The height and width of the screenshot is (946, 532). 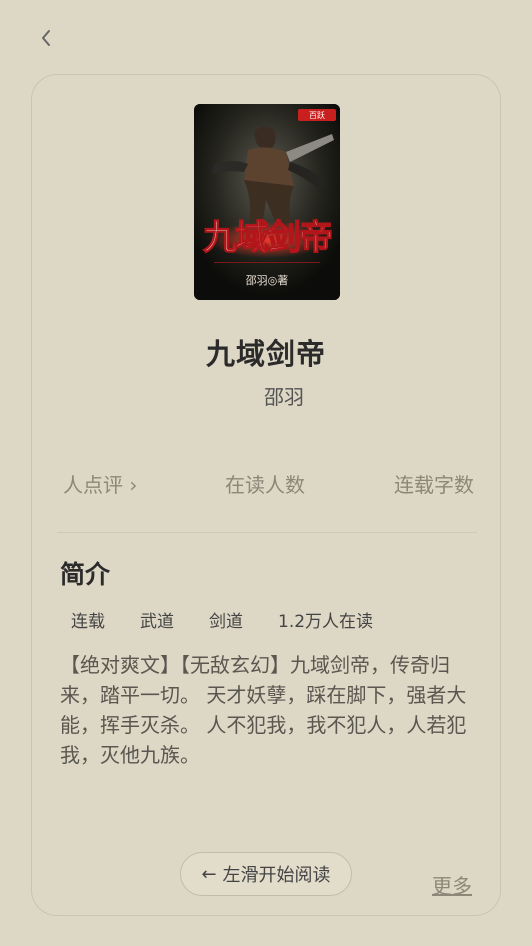 What do you see at coordinates (100, 483) in the screenshot?
I see `reviews-link: 人点评 ›` at bounding box center [100, 483].